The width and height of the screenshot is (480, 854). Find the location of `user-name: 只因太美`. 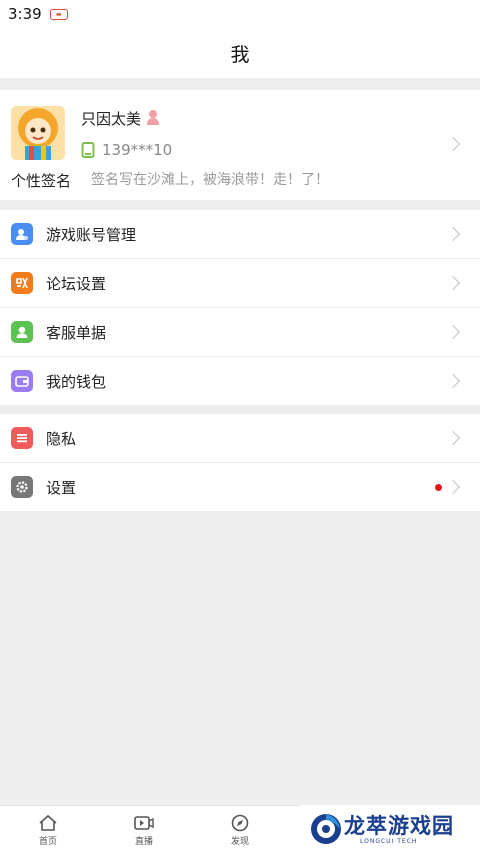

user-name: 只因太美 is located at coordinates (111, 119).